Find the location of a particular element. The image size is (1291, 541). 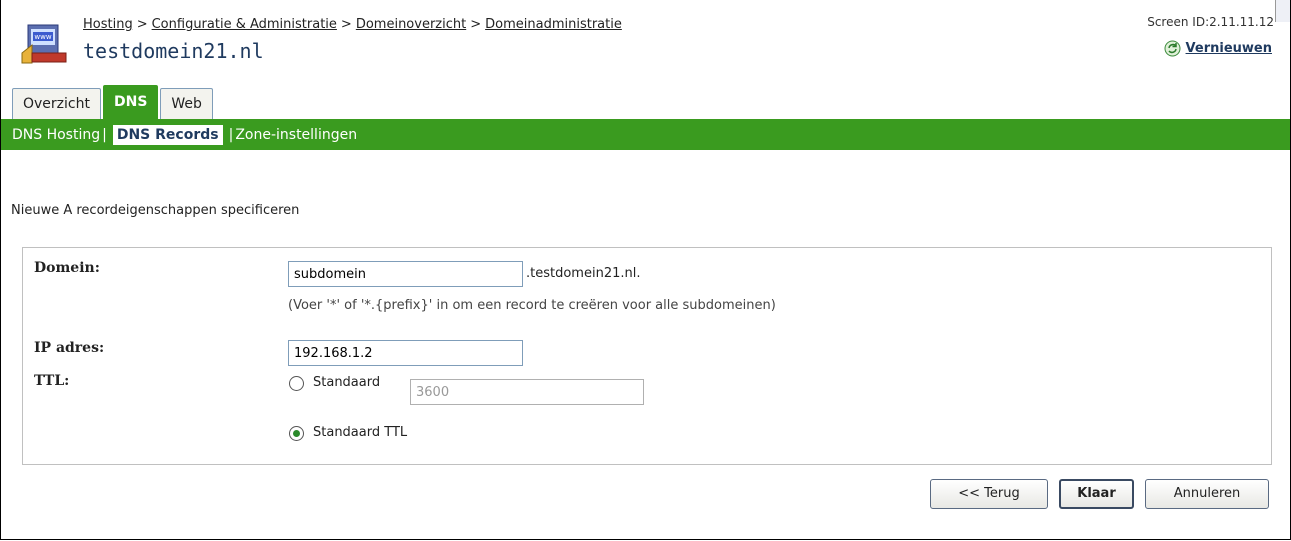

subnav-dns-records: DNS Records is located at coordinates (167, 134).